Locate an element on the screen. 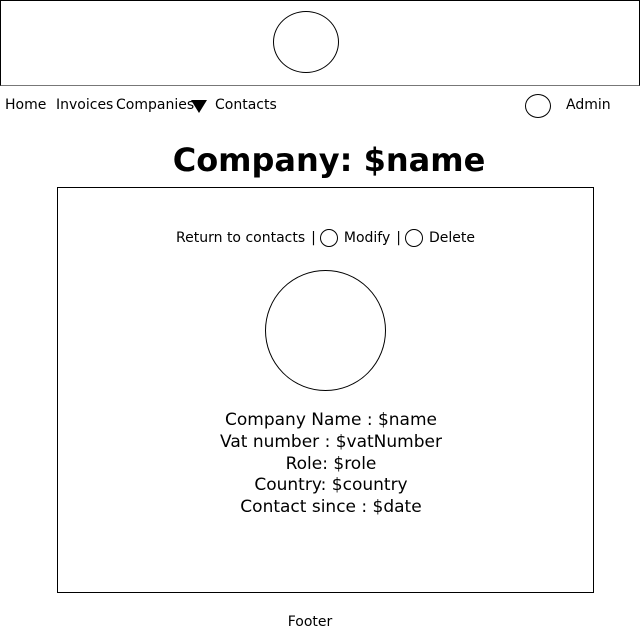 Image resolution: width=640 pixels, height=640 pixels. header-banner is located at coordinates (320, 43).